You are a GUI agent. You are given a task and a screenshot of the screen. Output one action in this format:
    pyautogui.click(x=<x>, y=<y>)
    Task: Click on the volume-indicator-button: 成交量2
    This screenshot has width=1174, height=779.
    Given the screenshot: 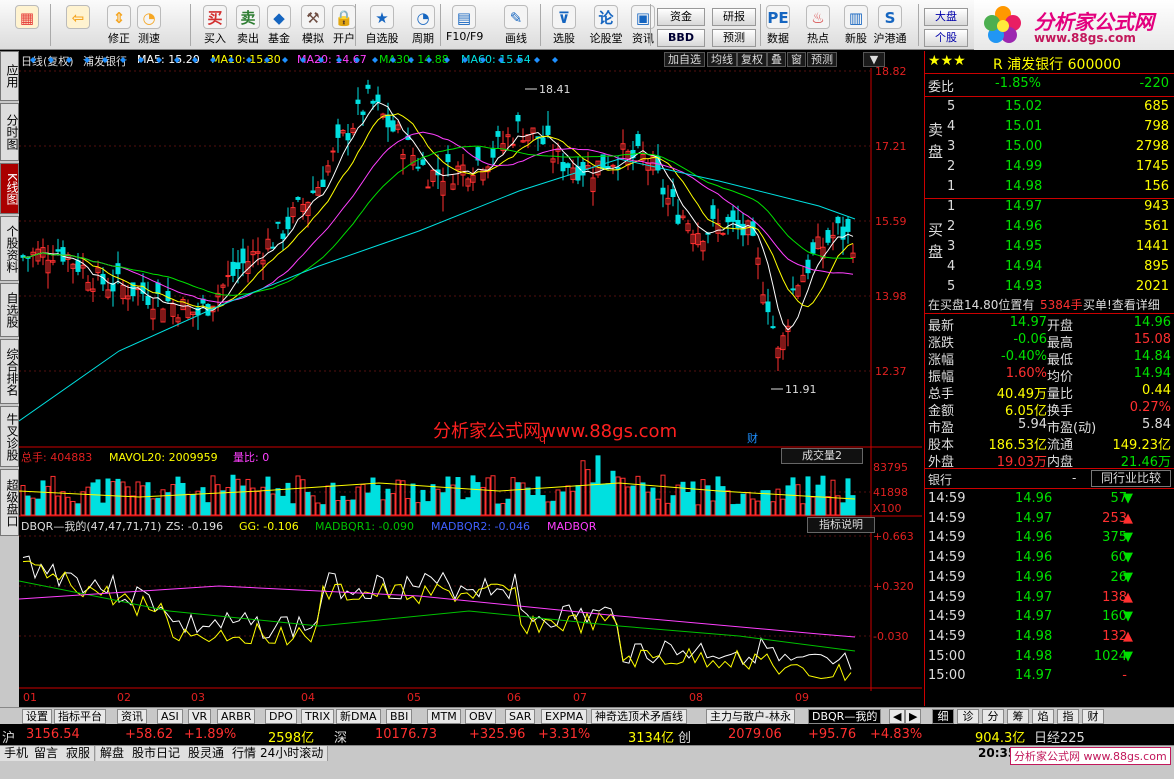 What is the action you would take?
    pyautogui.click(x=822, y=456)
    